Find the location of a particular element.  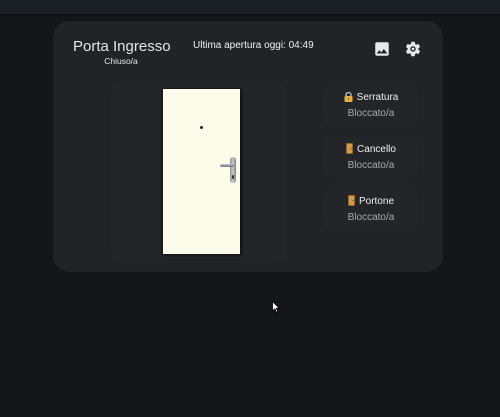

status-head-cancello: Cancello is located at coordinates (371, 150).